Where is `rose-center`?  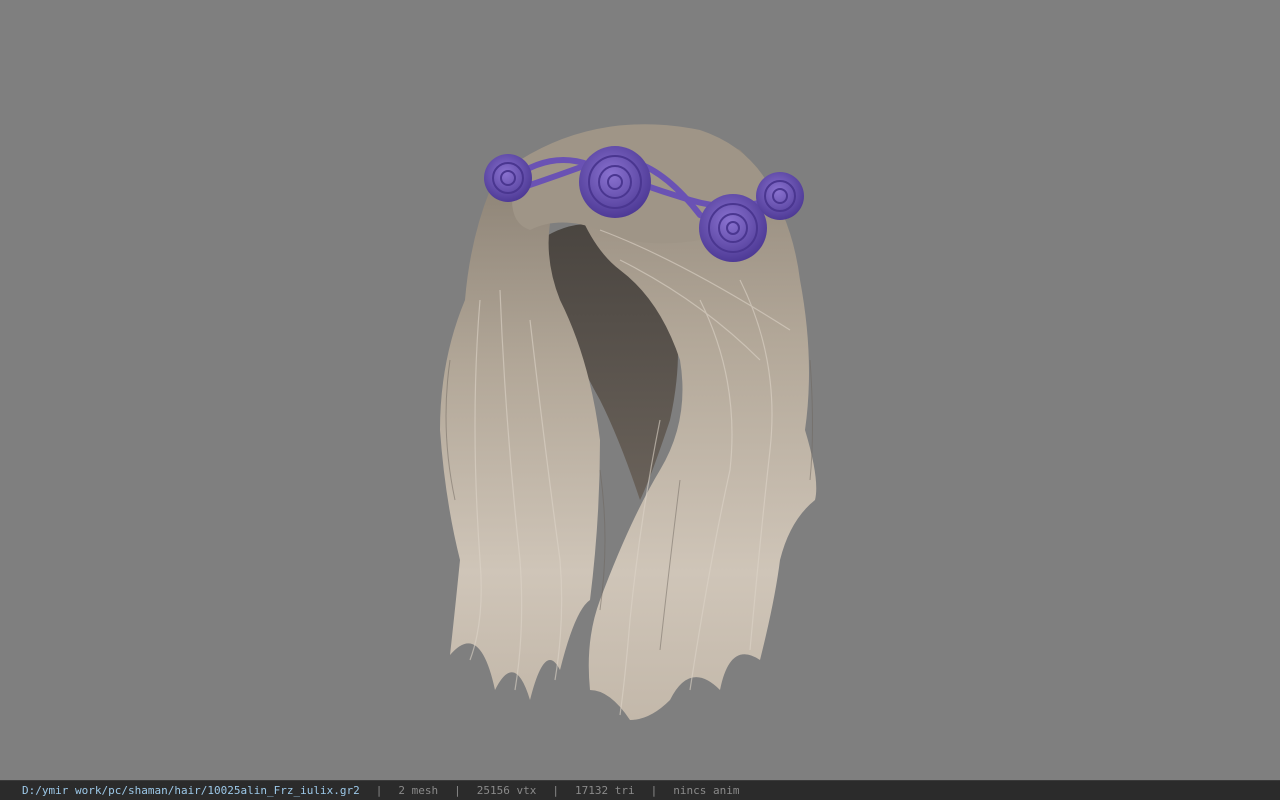 rose-center is located at coordinates (615, 182).